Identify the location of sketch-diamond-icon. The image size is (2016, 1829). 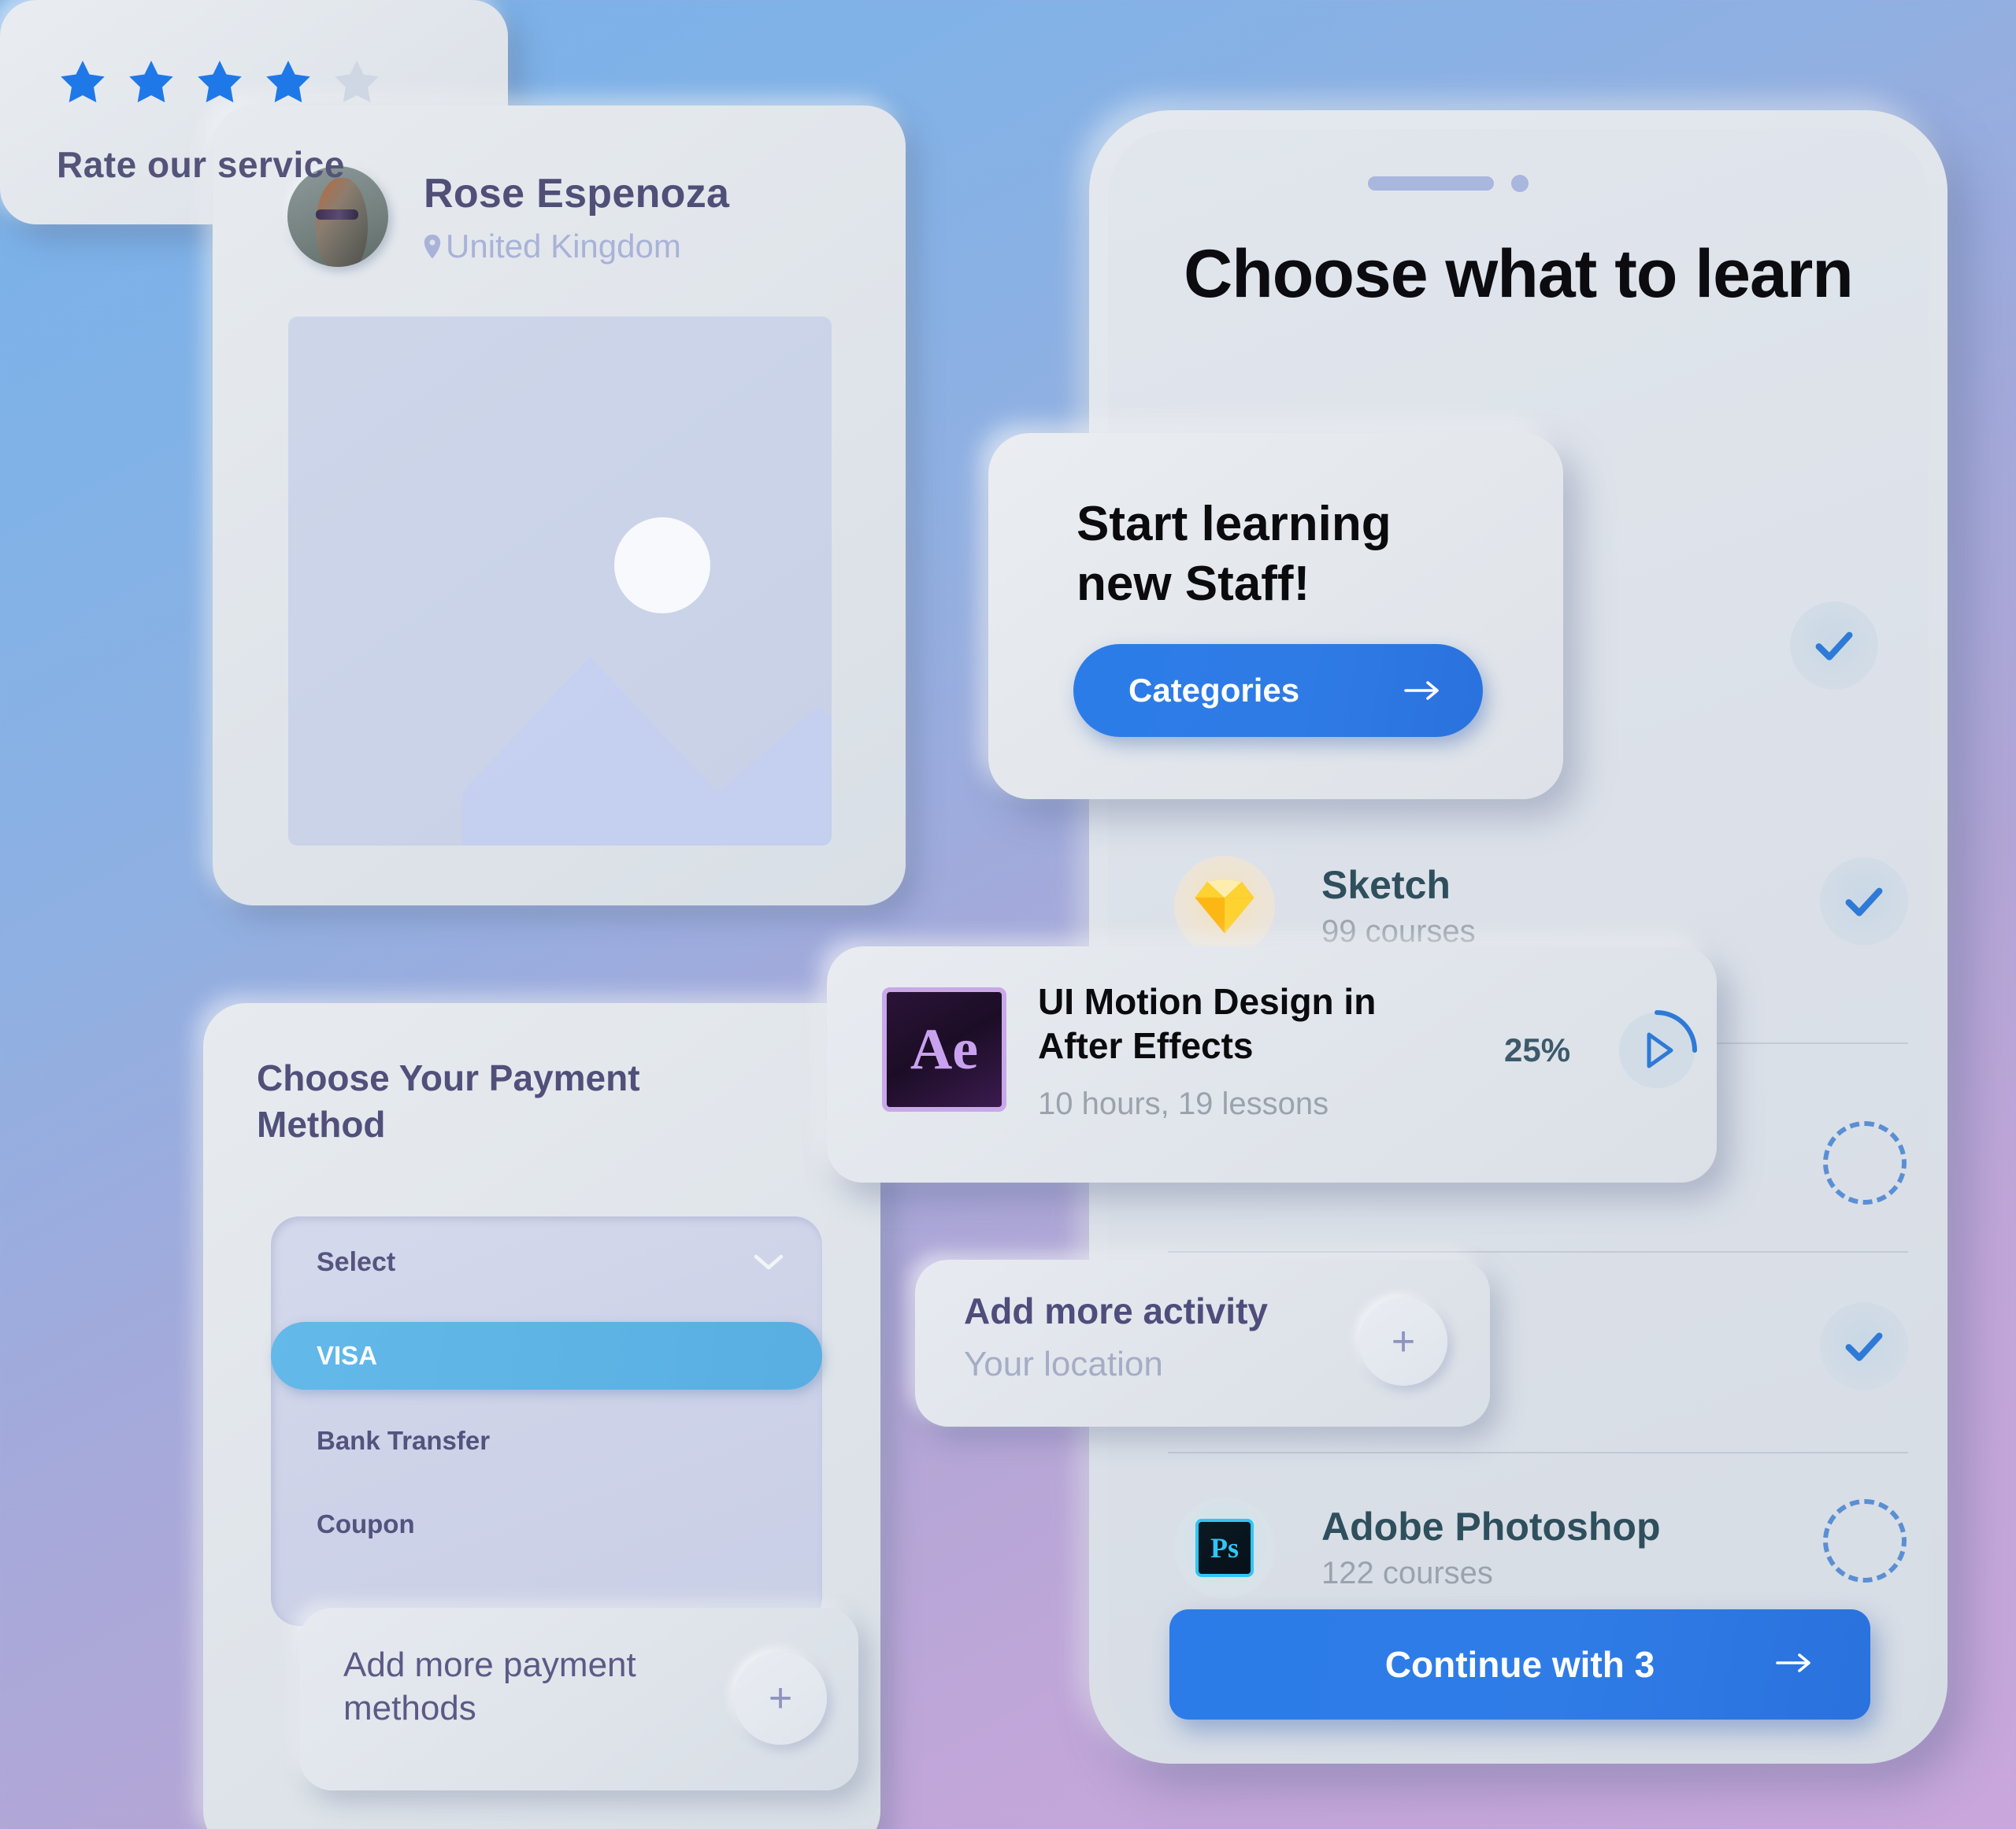
(1224, 906).